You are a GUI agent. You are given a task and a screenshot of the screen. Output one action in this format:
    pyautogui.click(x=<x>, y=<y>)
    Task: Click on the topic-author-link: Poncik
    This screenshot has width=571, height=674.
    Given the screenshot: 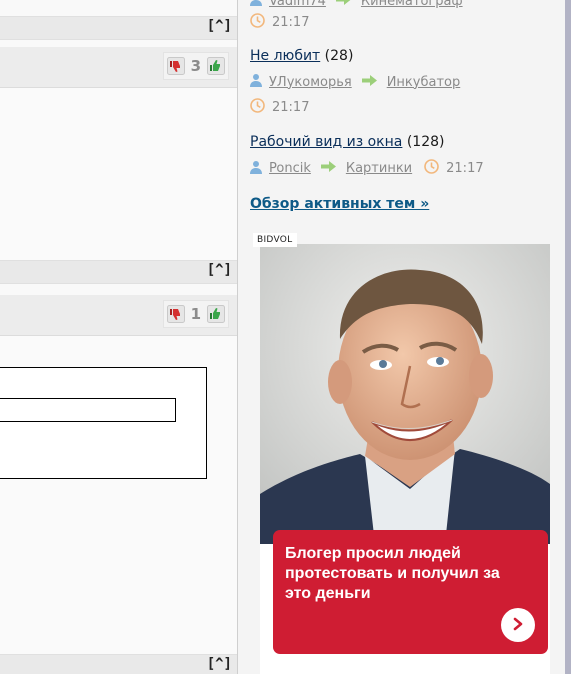 What is the action you would take?
    pyautogui.click(x=290, y=168)
    